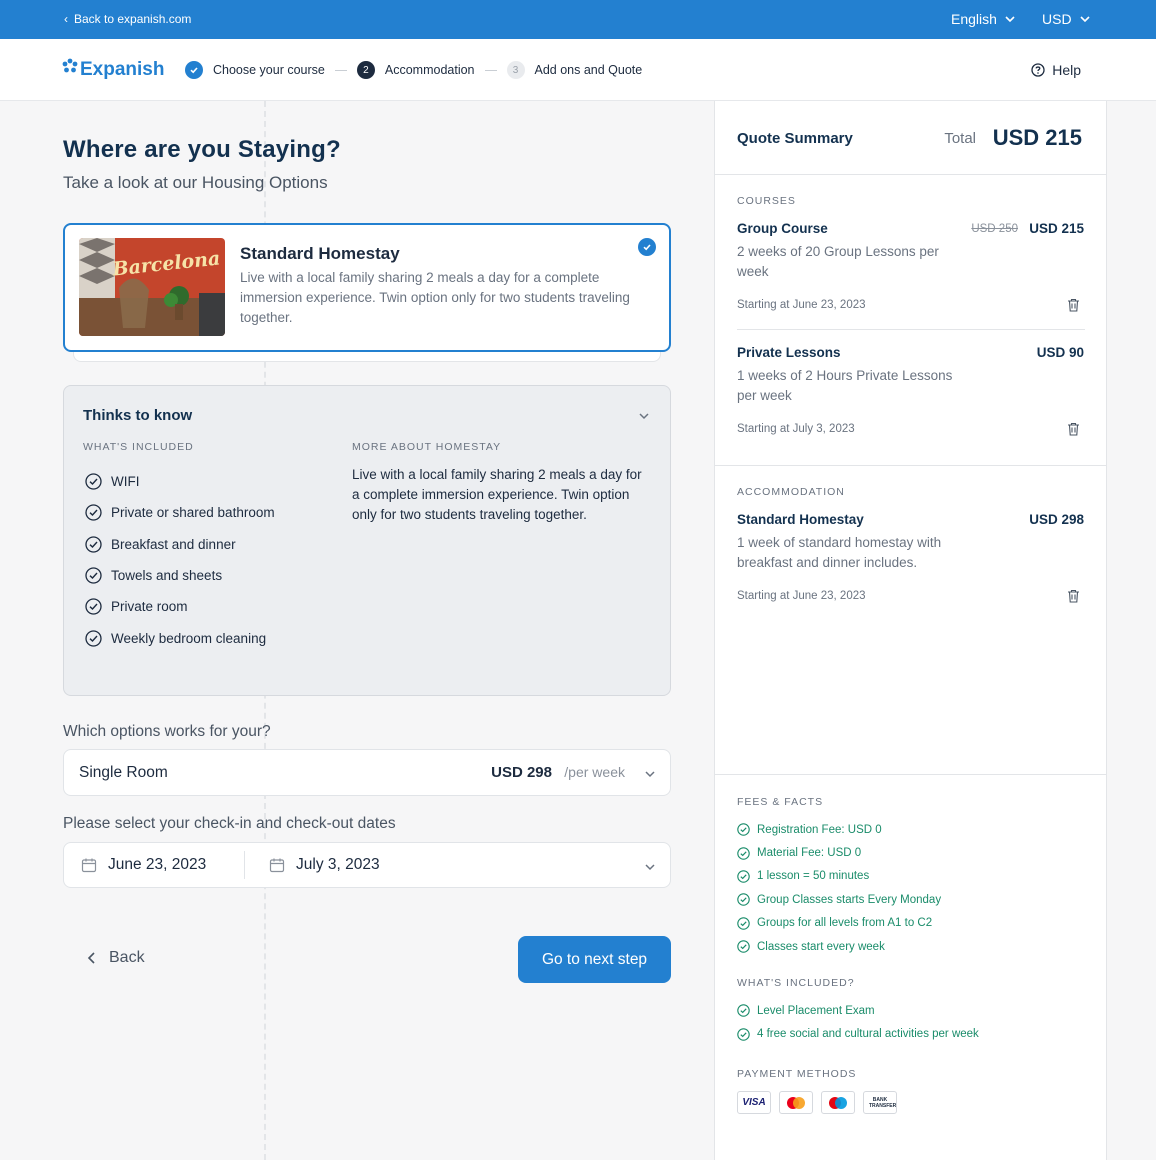  Describe the element at coordinates (819, 829) in the screenshot. I see `fee-label: Registration Fee: USD 0` at that location.